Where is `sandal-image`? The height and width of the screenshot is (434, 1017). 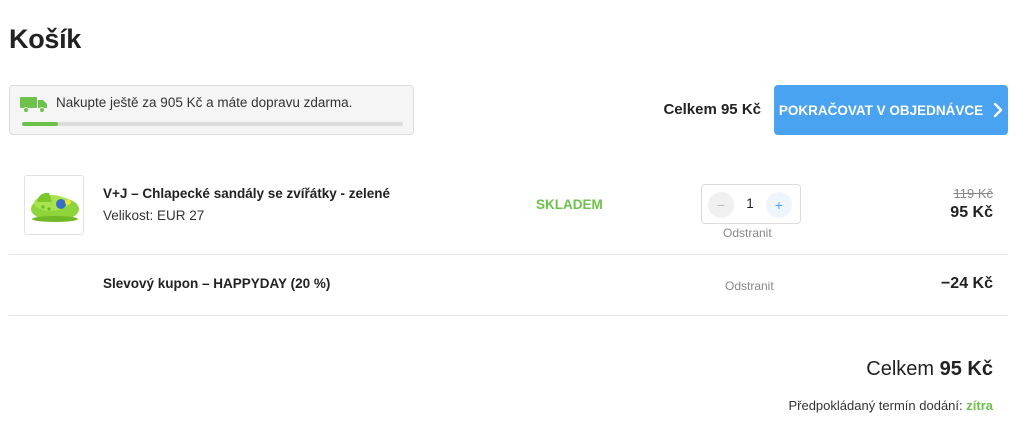
sandal-image is located at coordinates (54, 205).